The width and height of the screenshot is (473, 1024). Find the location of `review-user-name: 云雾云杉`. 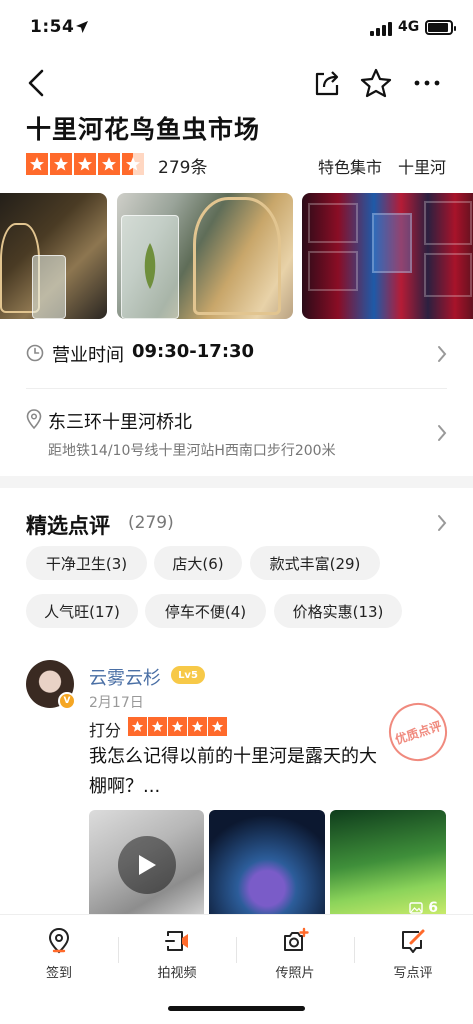

review-user-name: 云雾云杉 is located at coordinates (125, 677).